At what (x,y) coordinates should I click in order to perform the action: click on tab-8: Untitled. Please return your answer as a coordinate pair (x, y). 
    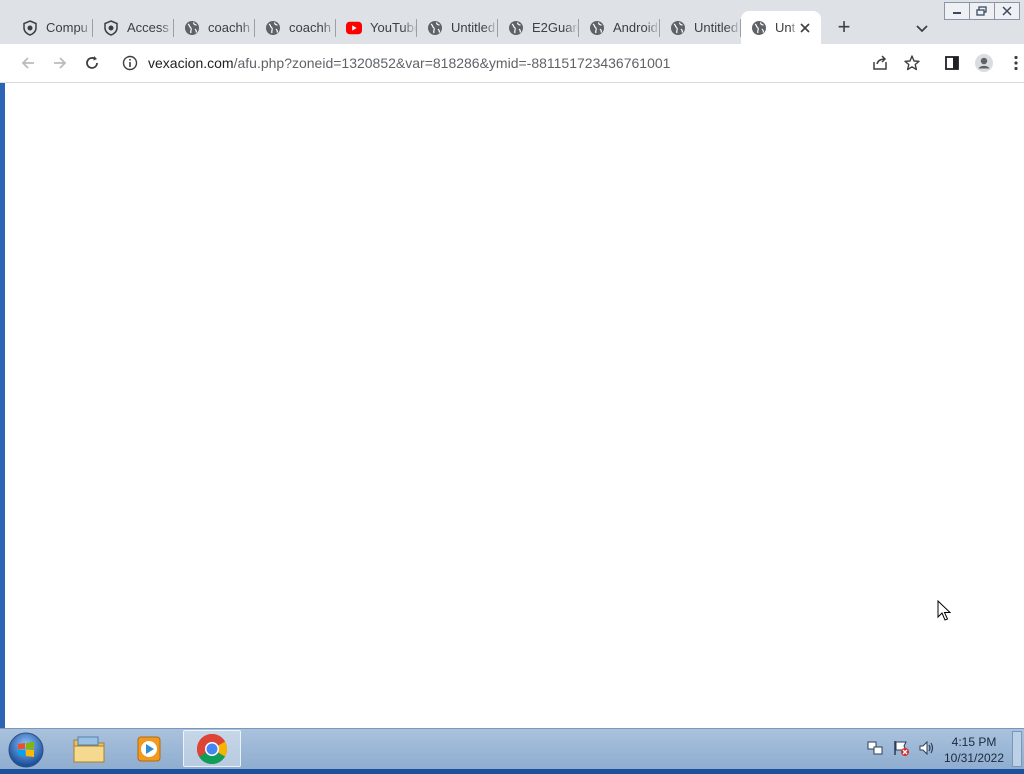
    Looking at the image, I should click on (700, 27).